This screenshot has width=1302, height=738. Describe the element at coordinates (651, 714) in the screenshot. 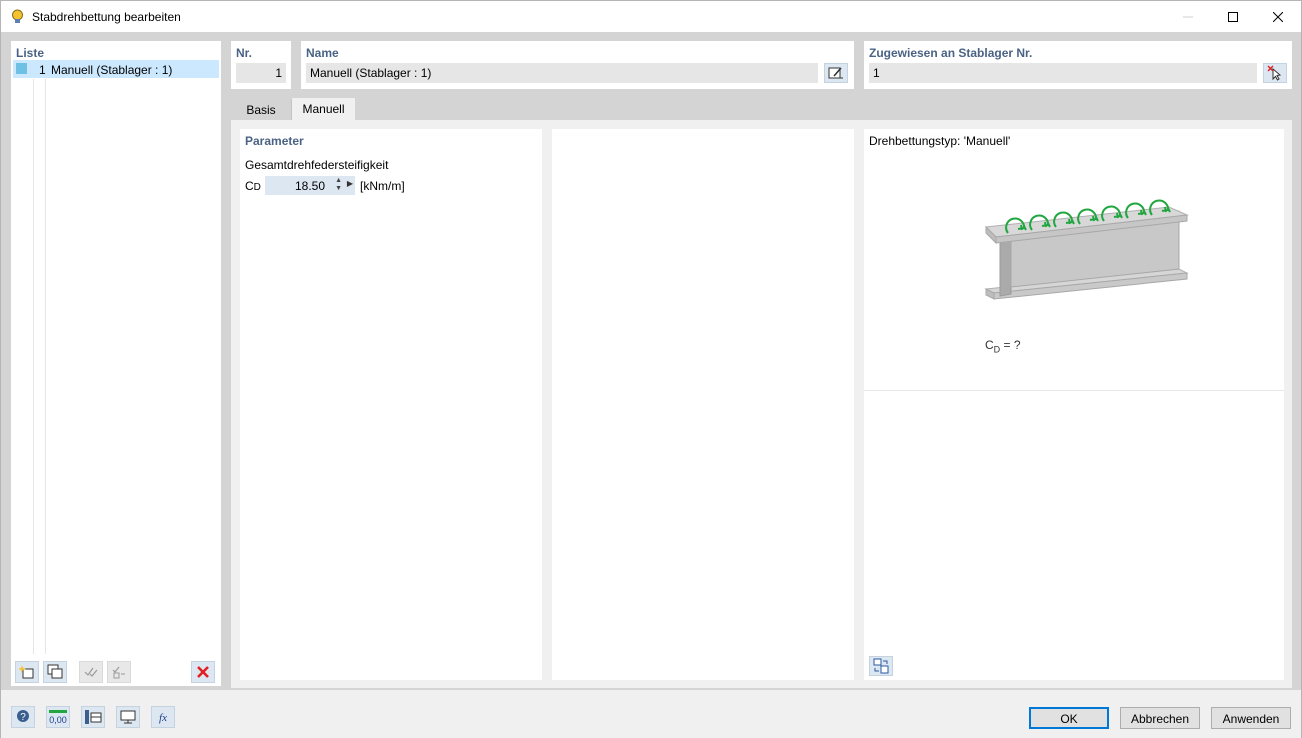

I see `bottom-bar: ? 0,00 fx OK Abbrechen Anwenden` at that location.